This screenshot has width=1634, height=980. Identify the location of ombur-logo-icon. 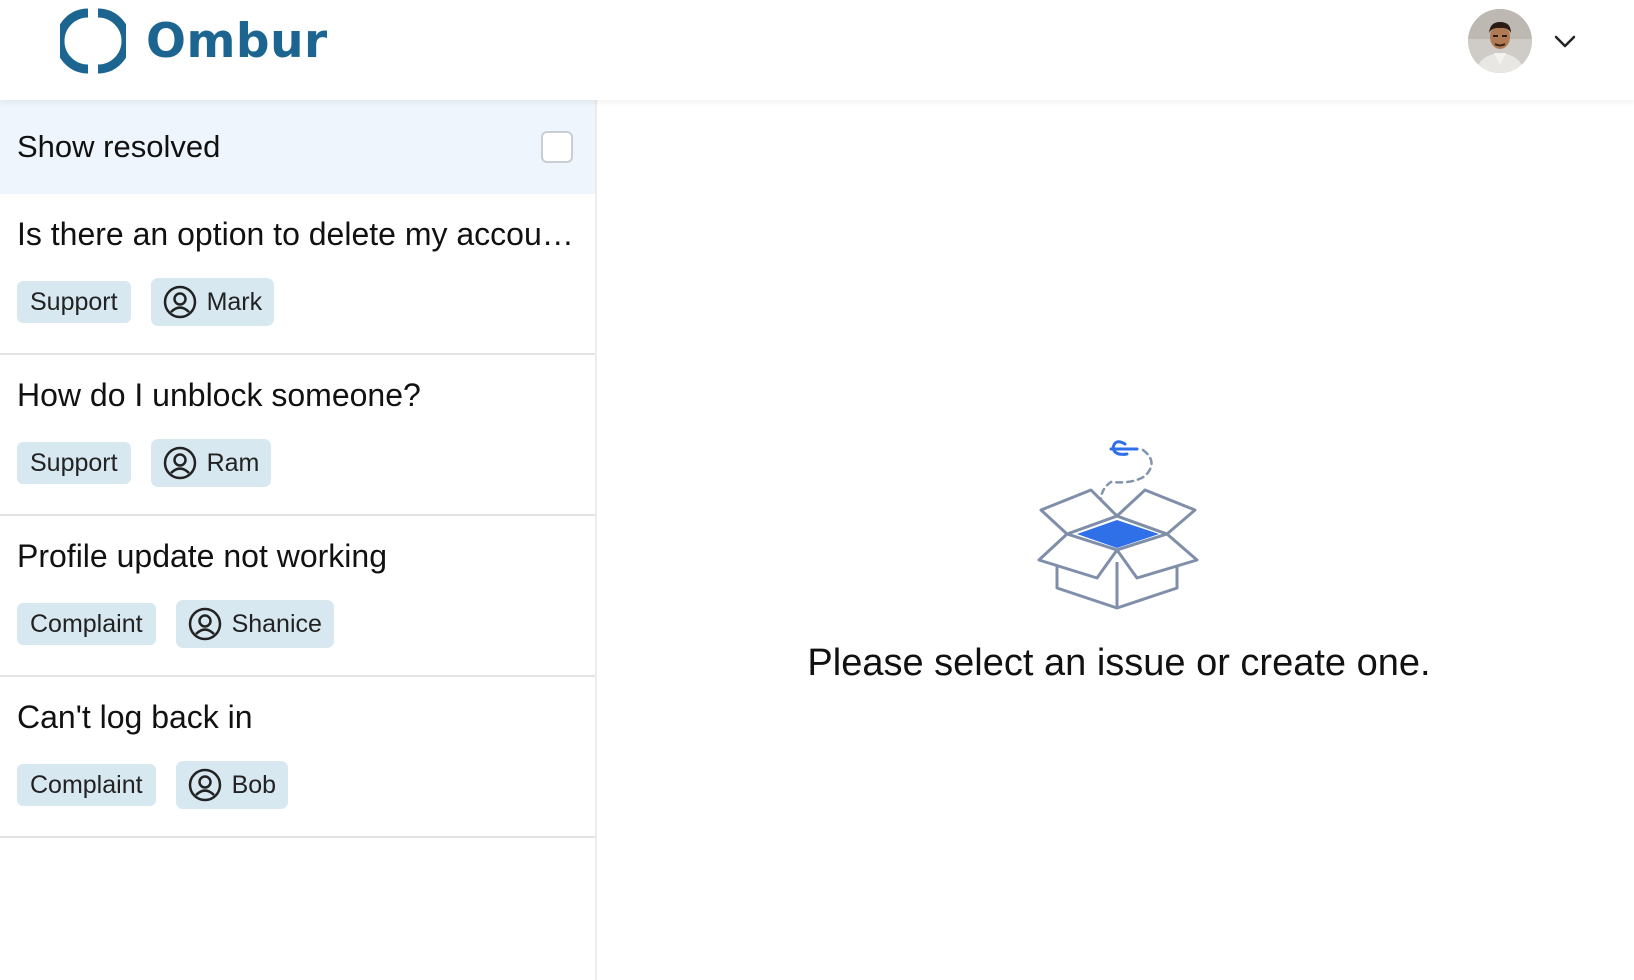
(93, 41).